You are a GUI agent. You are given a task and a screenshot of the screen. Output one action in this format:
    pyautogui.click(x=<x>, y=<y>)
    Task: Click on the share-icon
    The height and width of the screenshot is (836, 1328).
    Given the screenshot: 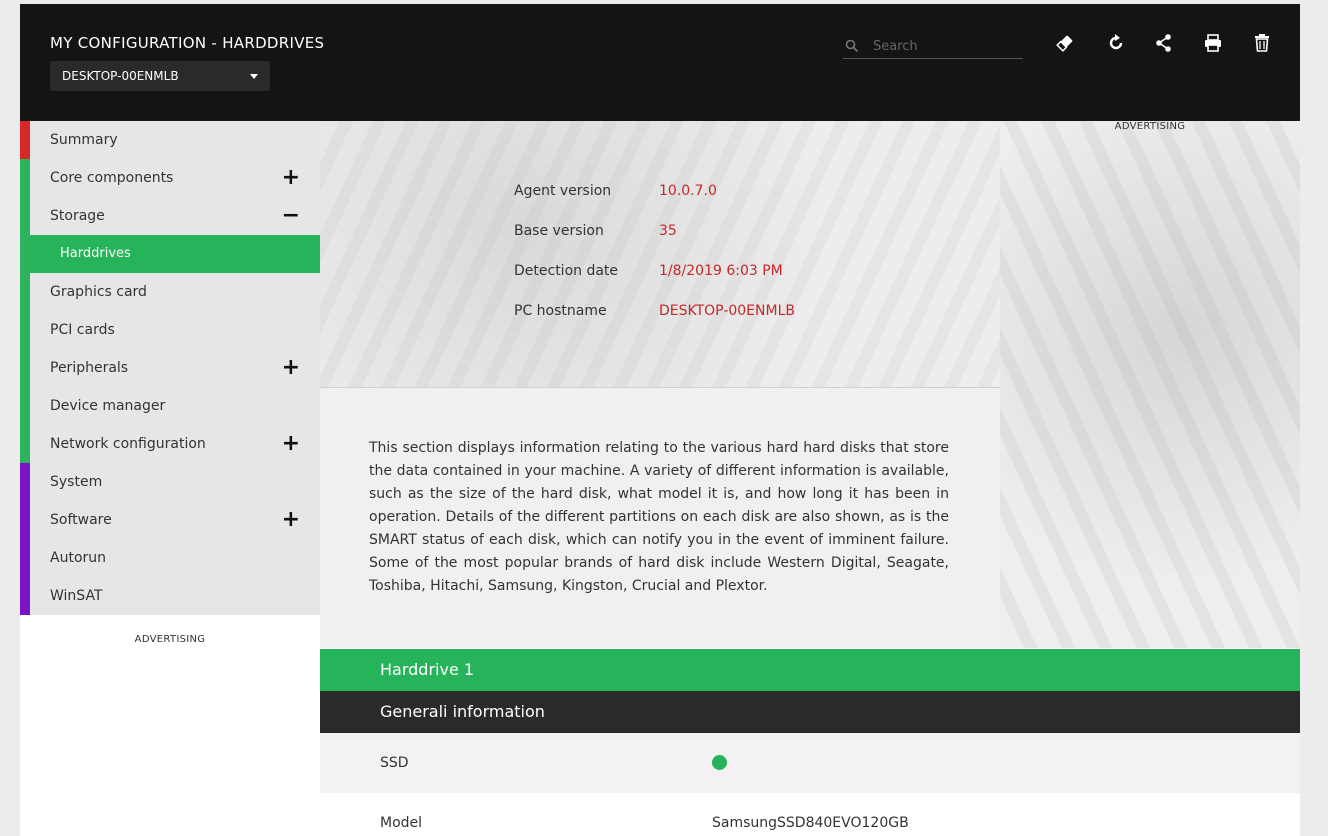 What is the action you would take?
    pyautogui.click(x=1164, y=45)
    